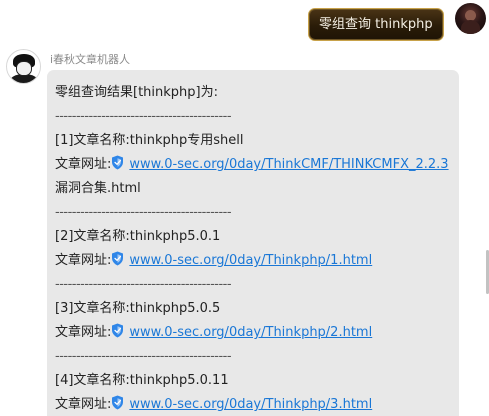 The image size is (489, 416). I want to click on result-url-row: 文章网址: www.0-sec.org/0day/Thinkphp/3.html, so click(257, 404).